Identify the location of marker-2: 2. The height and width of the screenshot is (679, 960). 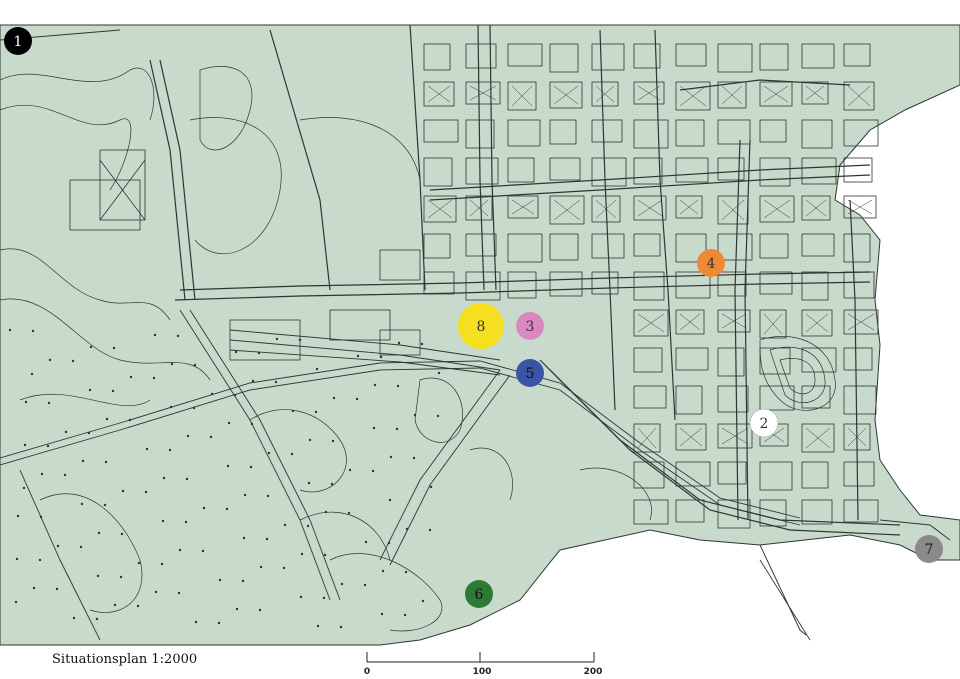
(764, 423).